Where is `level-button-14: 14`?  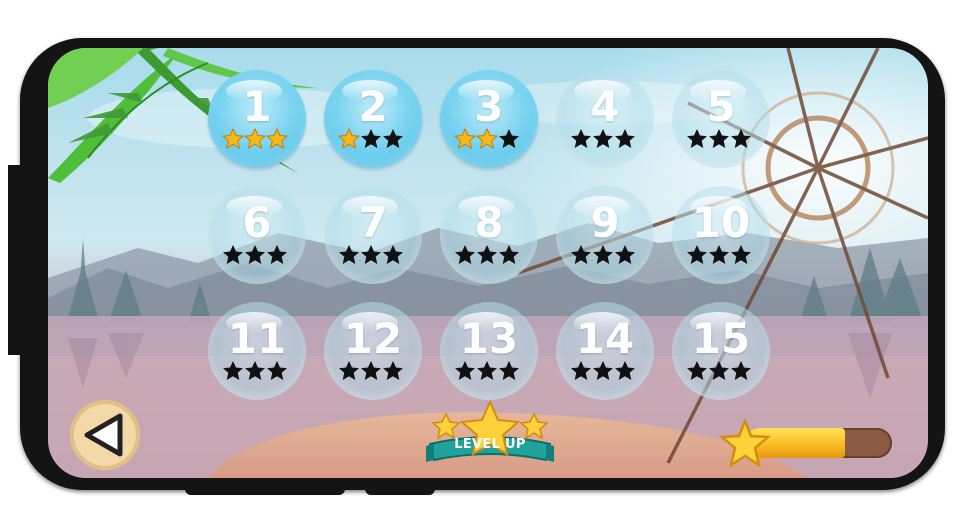 level-button-14: 14 is located at coordinates (605, 351).